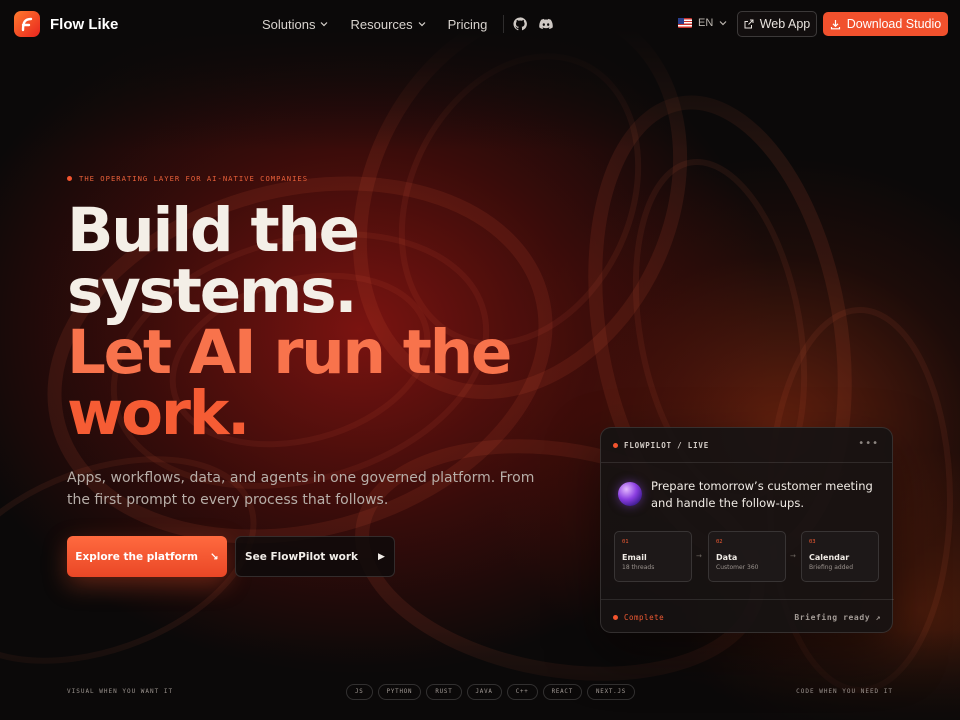 The image size is (960, 720). Describe the element at coordinates (212, 291) in the screenshot. I see `headline-line-2: systems.` at that location.